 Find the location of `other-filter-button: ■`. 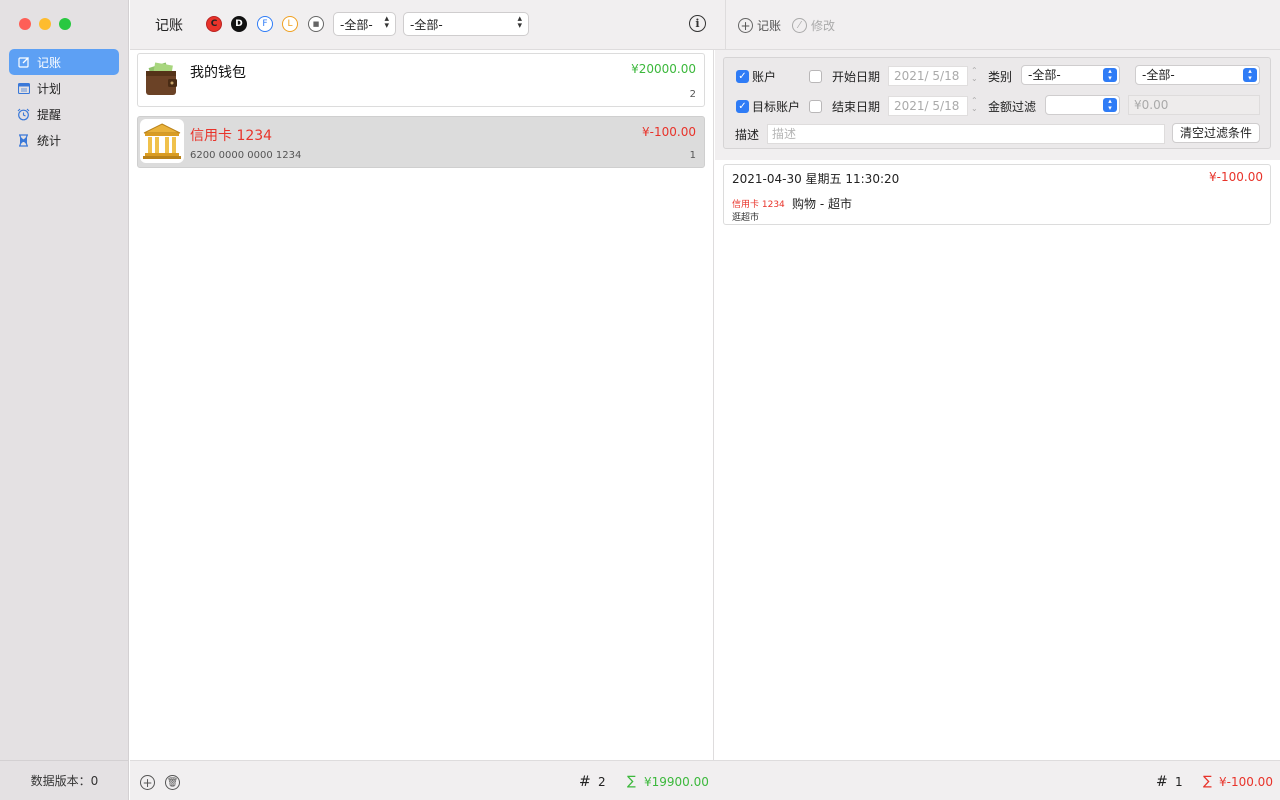

other-filter-button: ■ is located at coordinates (316, 24).